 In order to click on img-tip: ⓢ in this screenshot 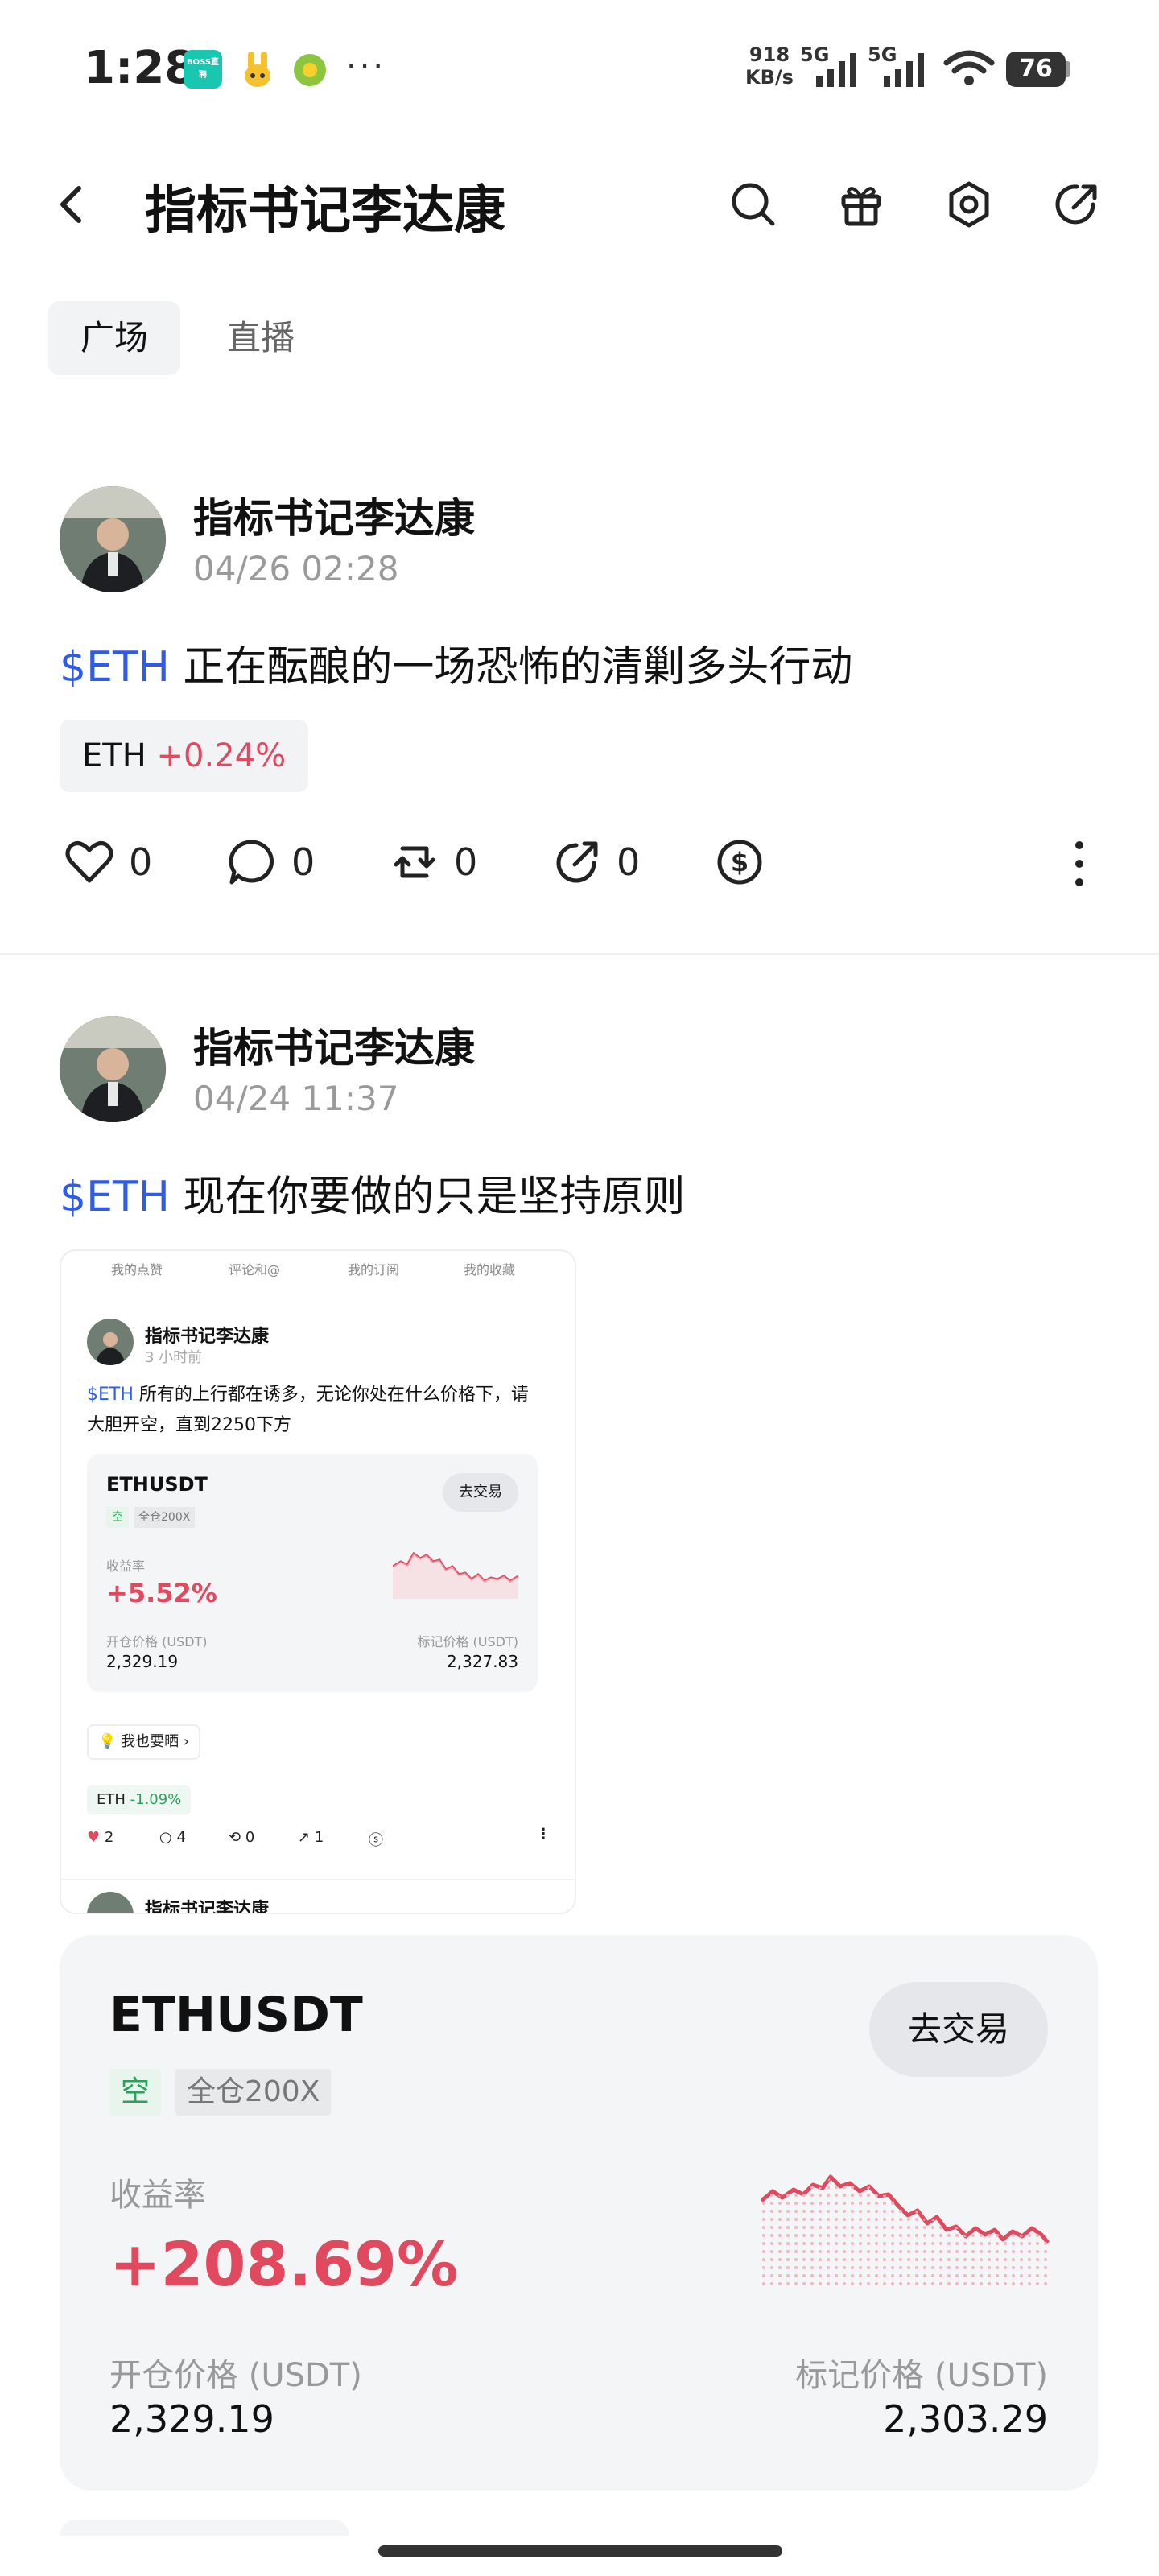, I will do `click(376, 1840)`.